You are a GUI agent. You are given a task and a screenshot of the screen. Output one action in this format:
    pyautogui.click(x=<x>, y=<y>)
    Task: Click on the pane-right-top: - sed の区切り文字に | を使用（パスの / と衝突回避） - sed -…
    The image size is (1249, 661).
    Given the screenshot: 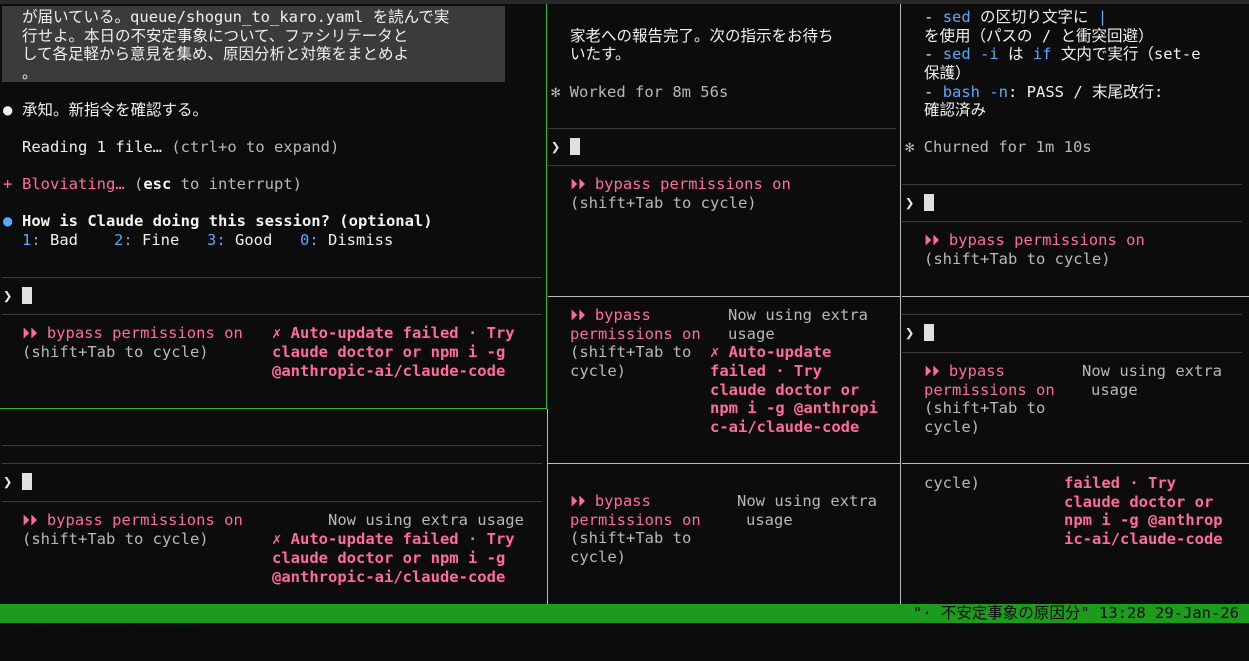 What is the action you would take?
    pyautogui.click(x=1075, y=148)
    